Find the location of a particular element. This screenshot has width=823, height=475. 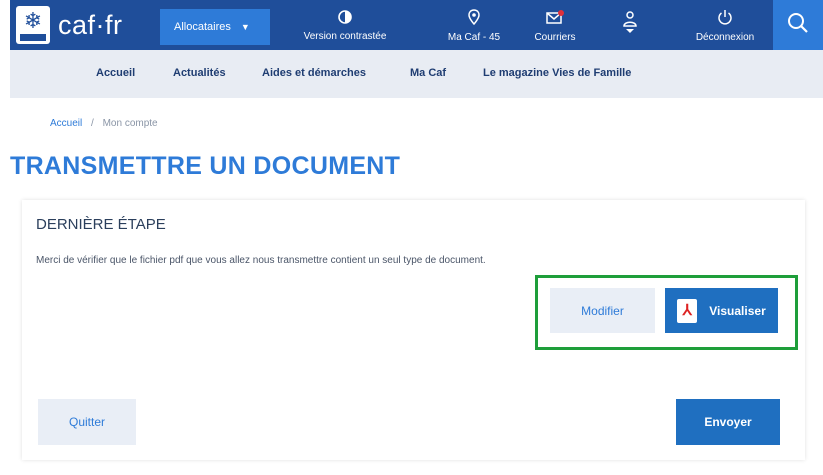

subnav-magazine: Le magazine Vies de Famille is located at coordinates (557, 73).